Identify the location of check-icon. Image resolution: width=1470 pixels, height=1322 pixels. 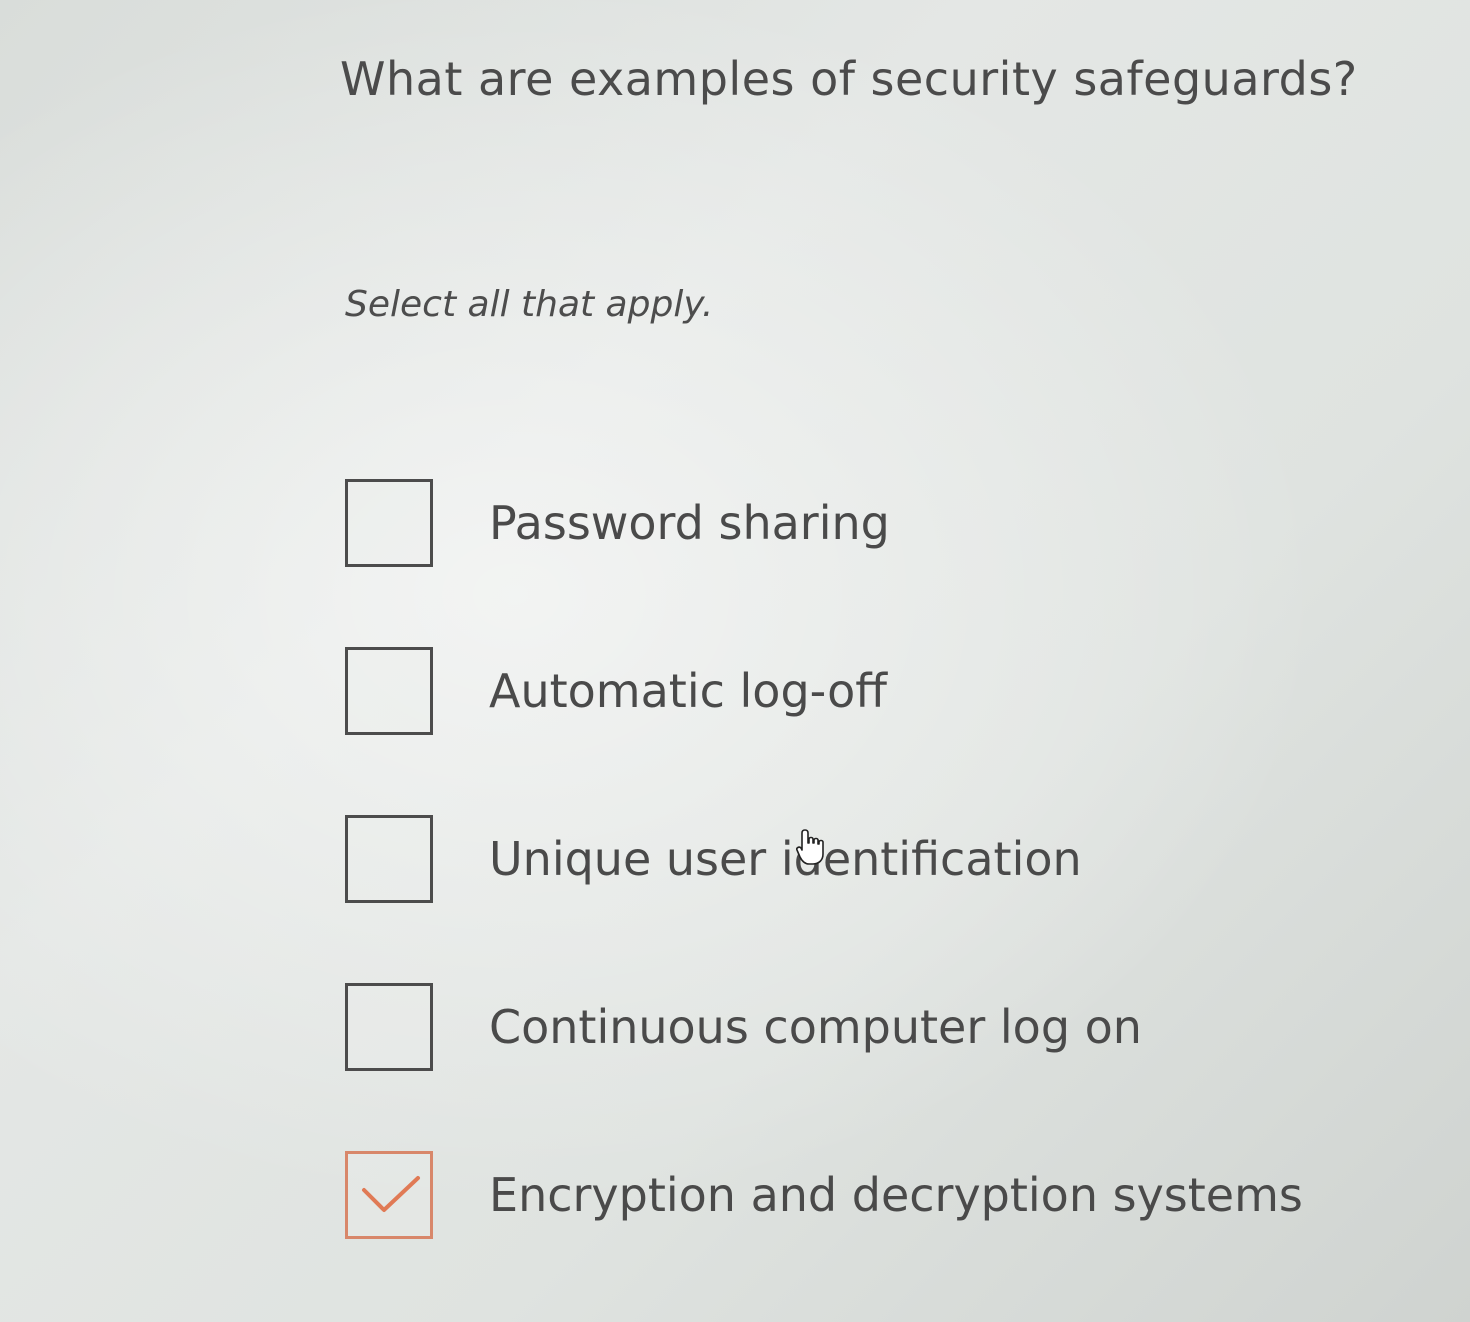
(391, 1194).